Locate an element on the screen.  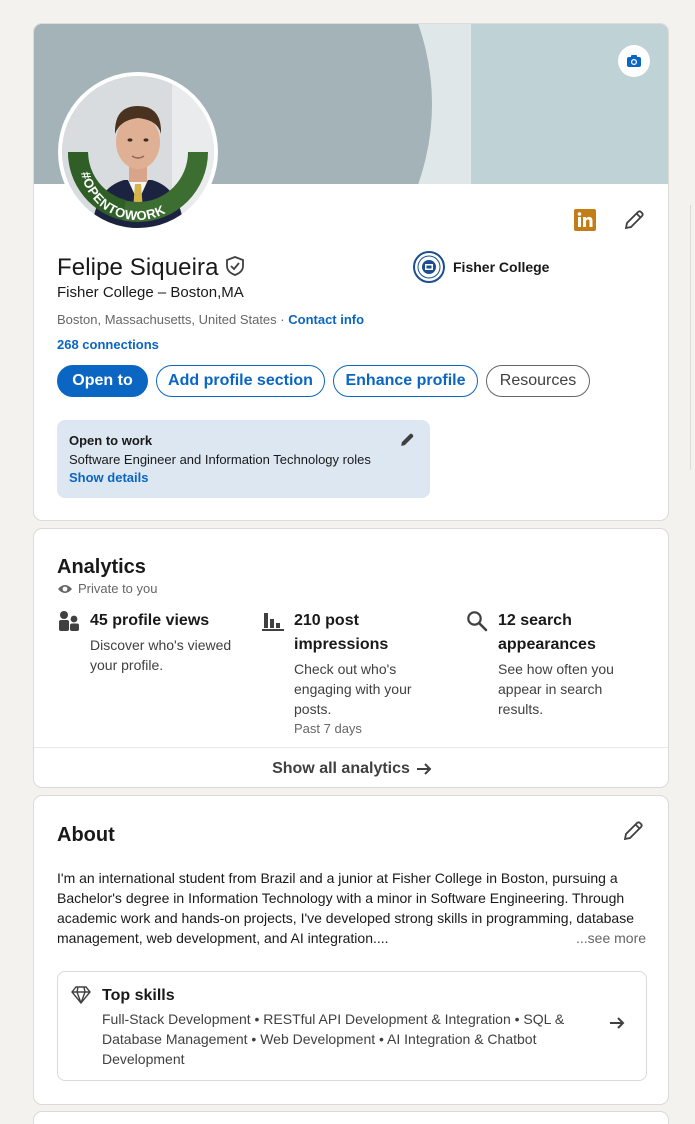
edit-open-to-work-pencil-icon is located at coordinates (407, 442).